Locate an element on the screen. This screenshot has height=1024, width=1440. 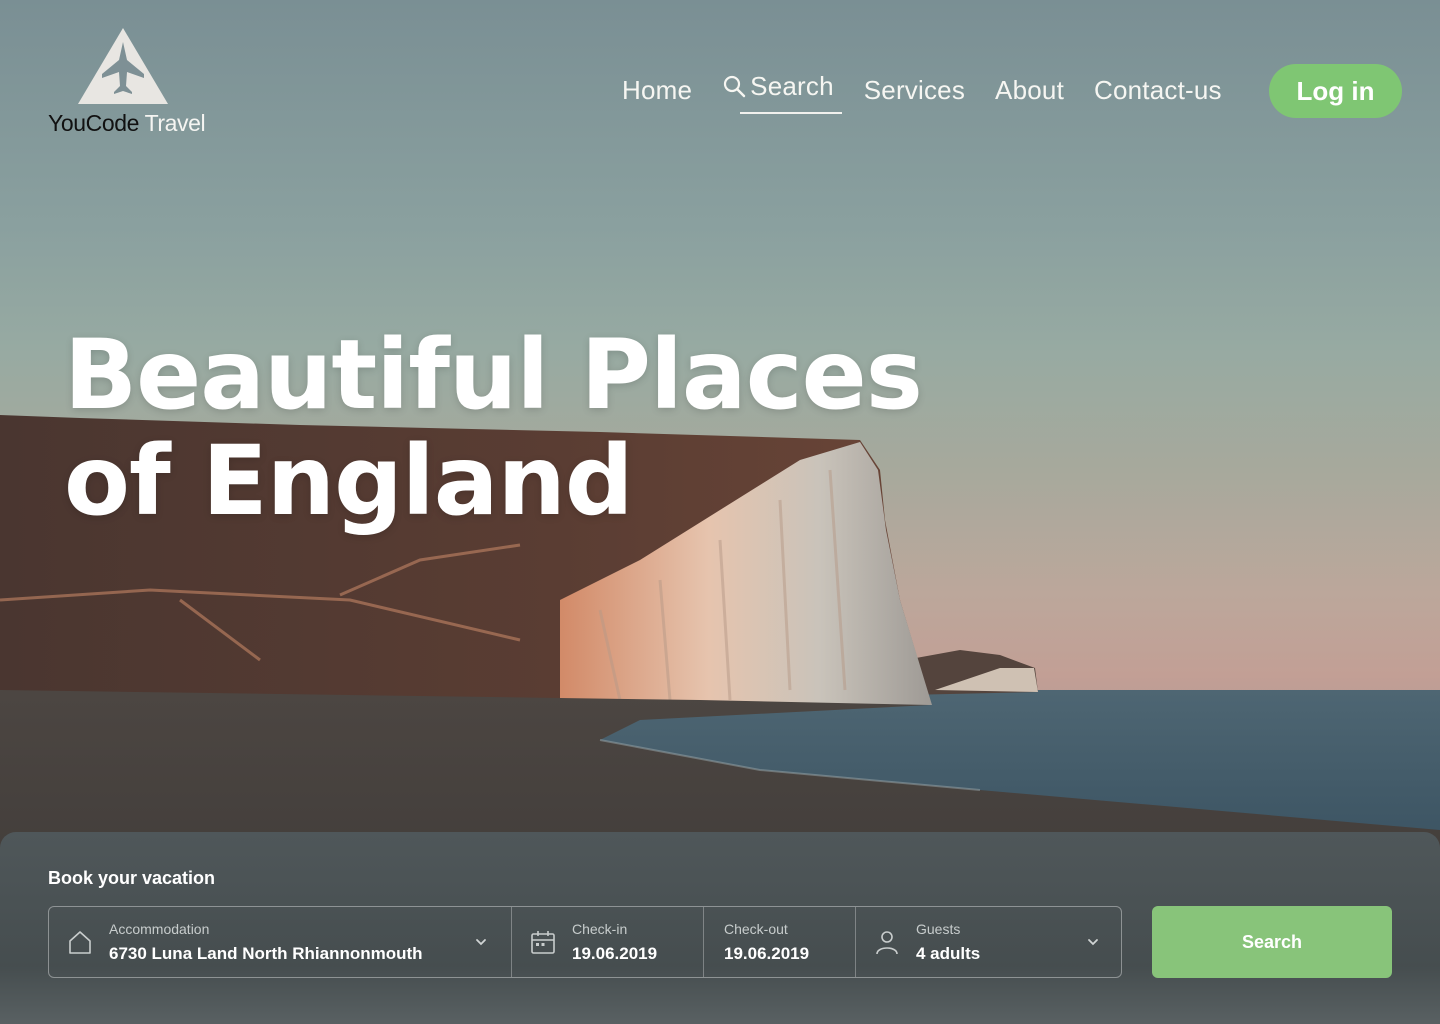
nav-contact-us: Contact-us is located at coordinates (1158, 90).